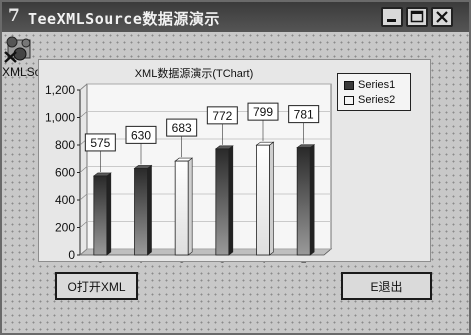 This screenshot has width=471, height=335. What do you see at coordinates (14, 16) in the screenshot?
I see `app-icon: 7` at bounding box center [14, 16].